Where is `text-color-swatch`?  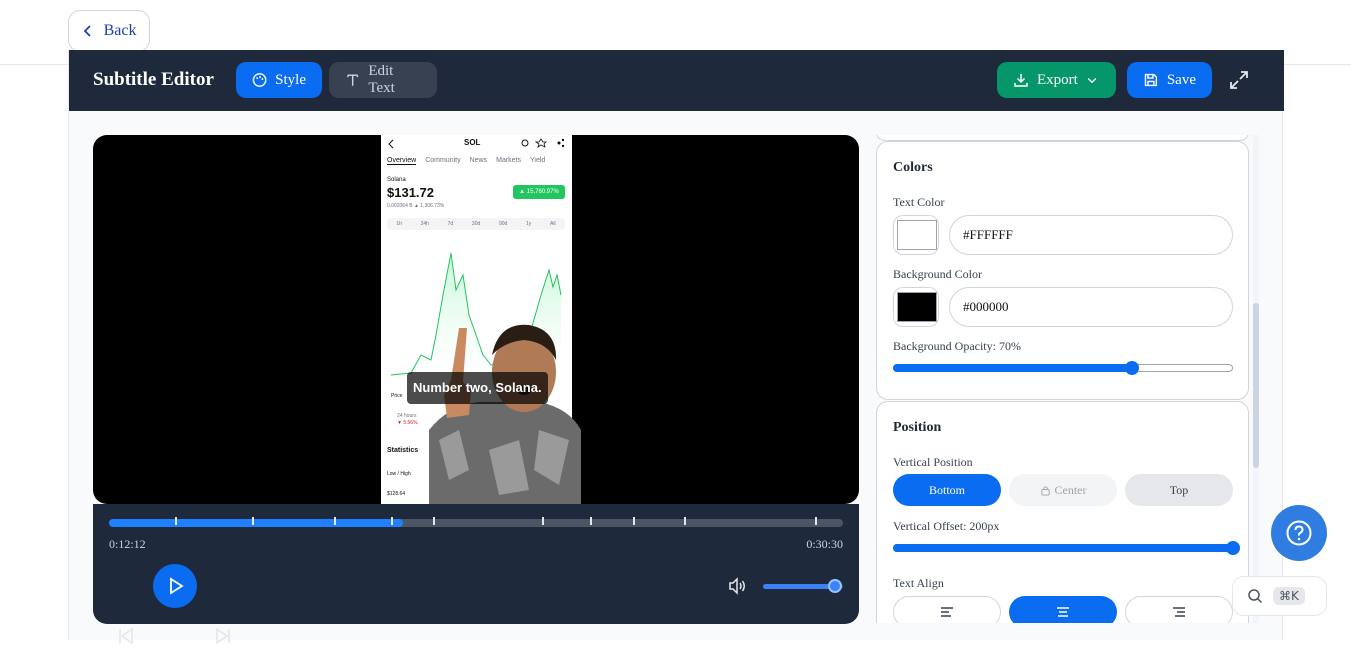 text-color-swatch is located at coordinates (916, 235).